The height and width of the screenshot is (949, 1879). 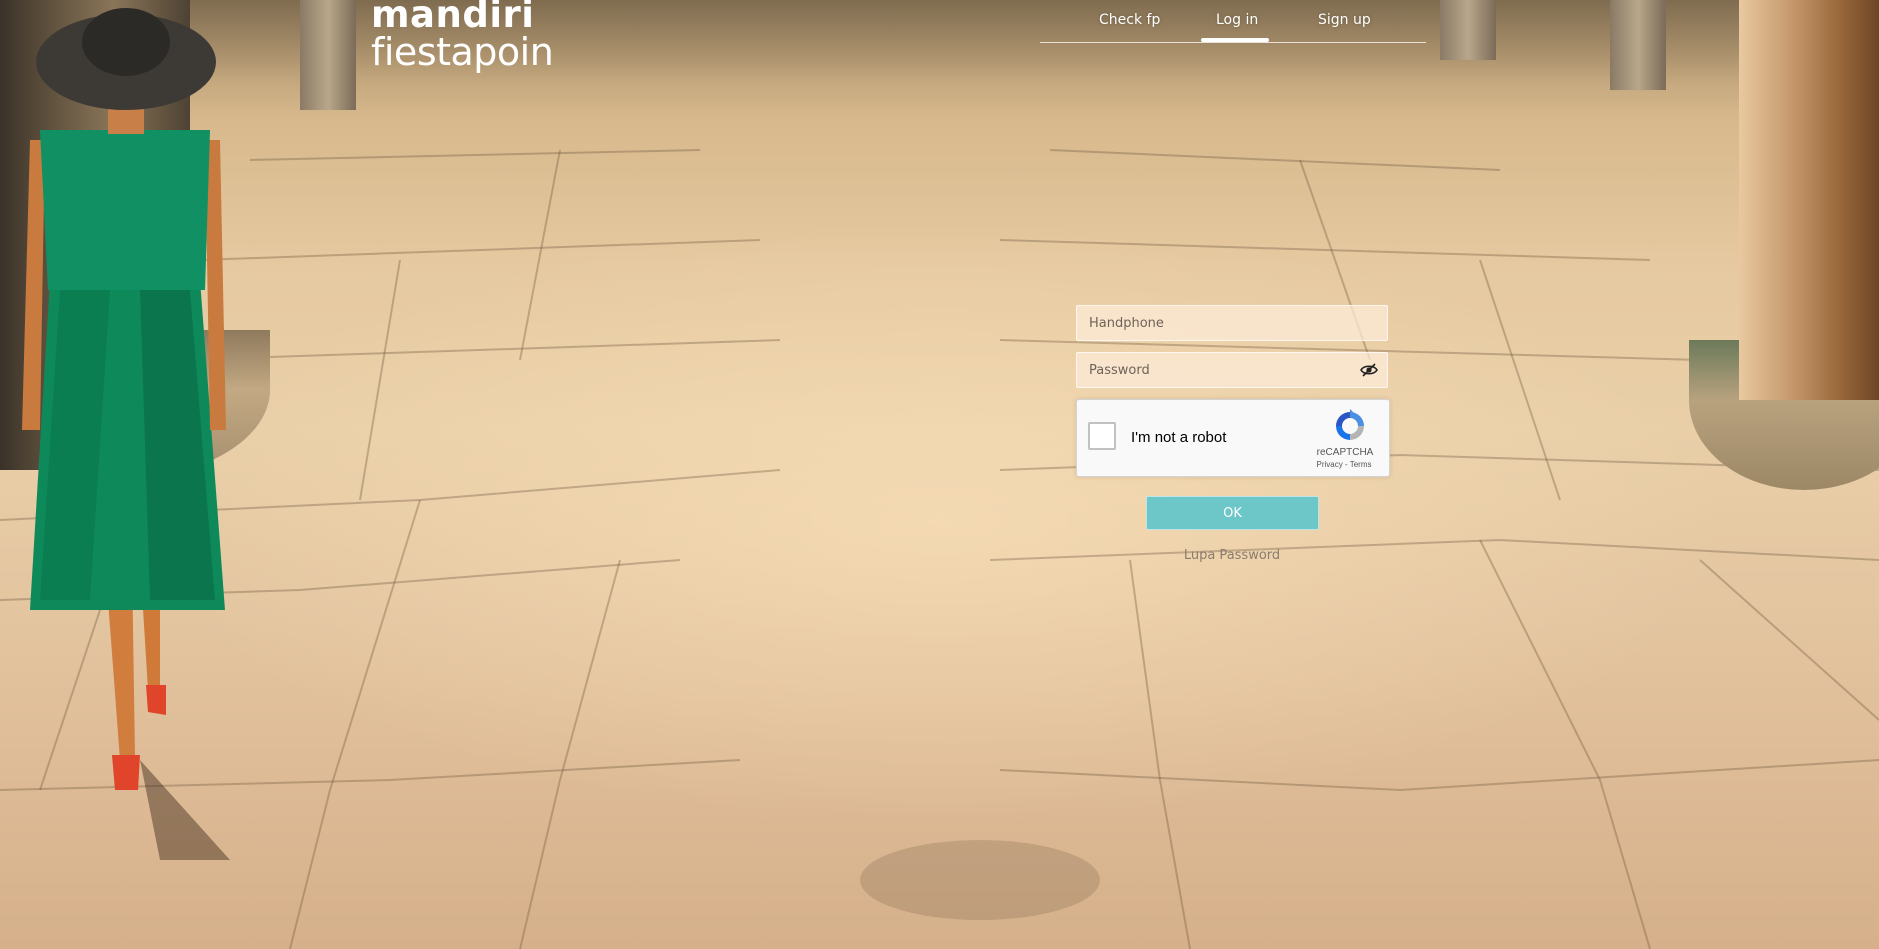 I want to click on recaptcha-privacy-terms-link: Privacy - Terms, so click(x=1344, y=464).